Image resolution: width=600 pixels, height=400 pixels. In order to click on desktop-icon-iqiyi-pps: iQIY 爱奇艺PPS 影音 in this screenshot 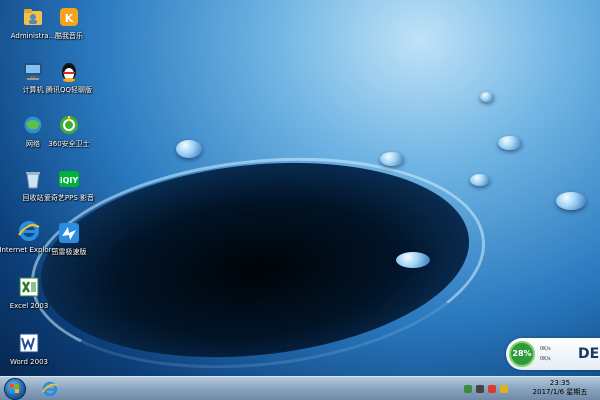, I will do `click(69, 184)`.